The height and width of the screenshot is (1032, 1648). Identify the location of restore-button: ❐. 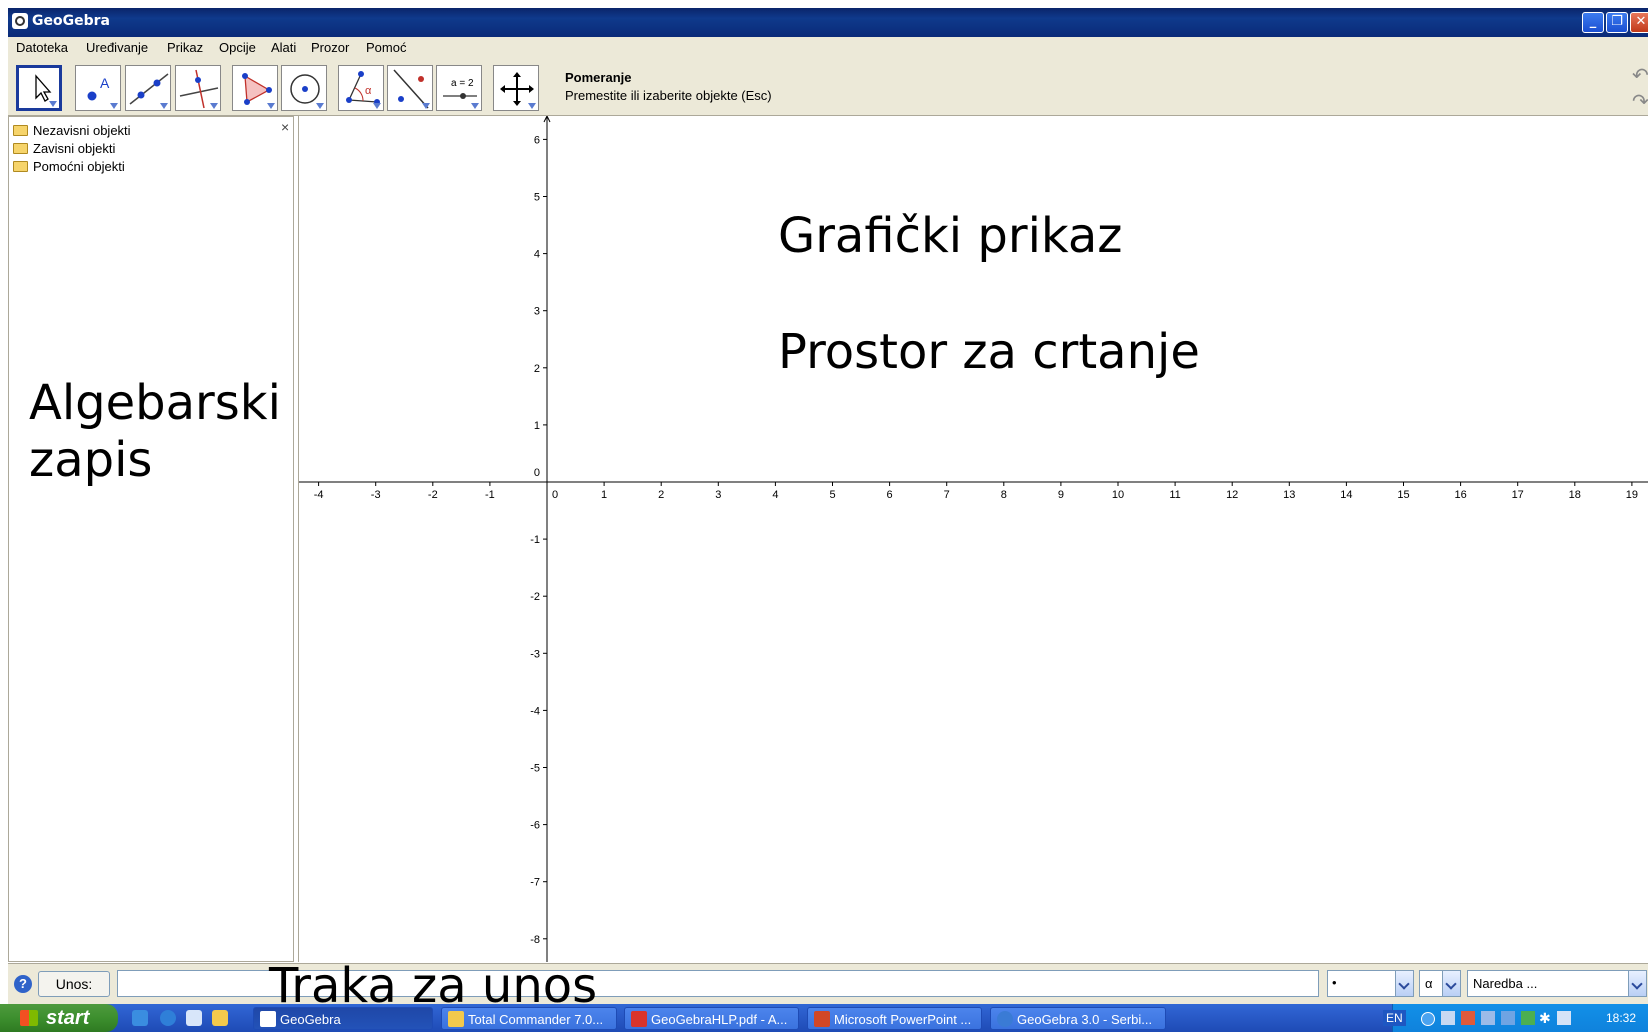
(1617, 22).